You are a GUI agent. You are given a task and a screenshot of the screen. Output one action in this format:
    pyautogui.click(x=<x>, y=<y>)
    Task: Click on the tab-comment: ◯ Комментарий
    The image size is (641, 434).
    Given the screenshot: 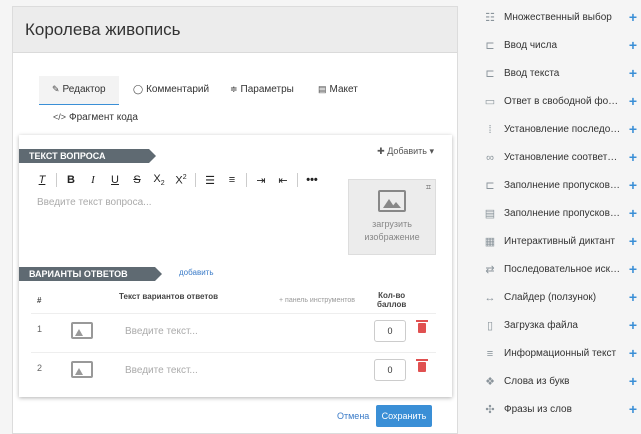 What is the action you would take?
    pyautogui.click(x=171, y=89)
    